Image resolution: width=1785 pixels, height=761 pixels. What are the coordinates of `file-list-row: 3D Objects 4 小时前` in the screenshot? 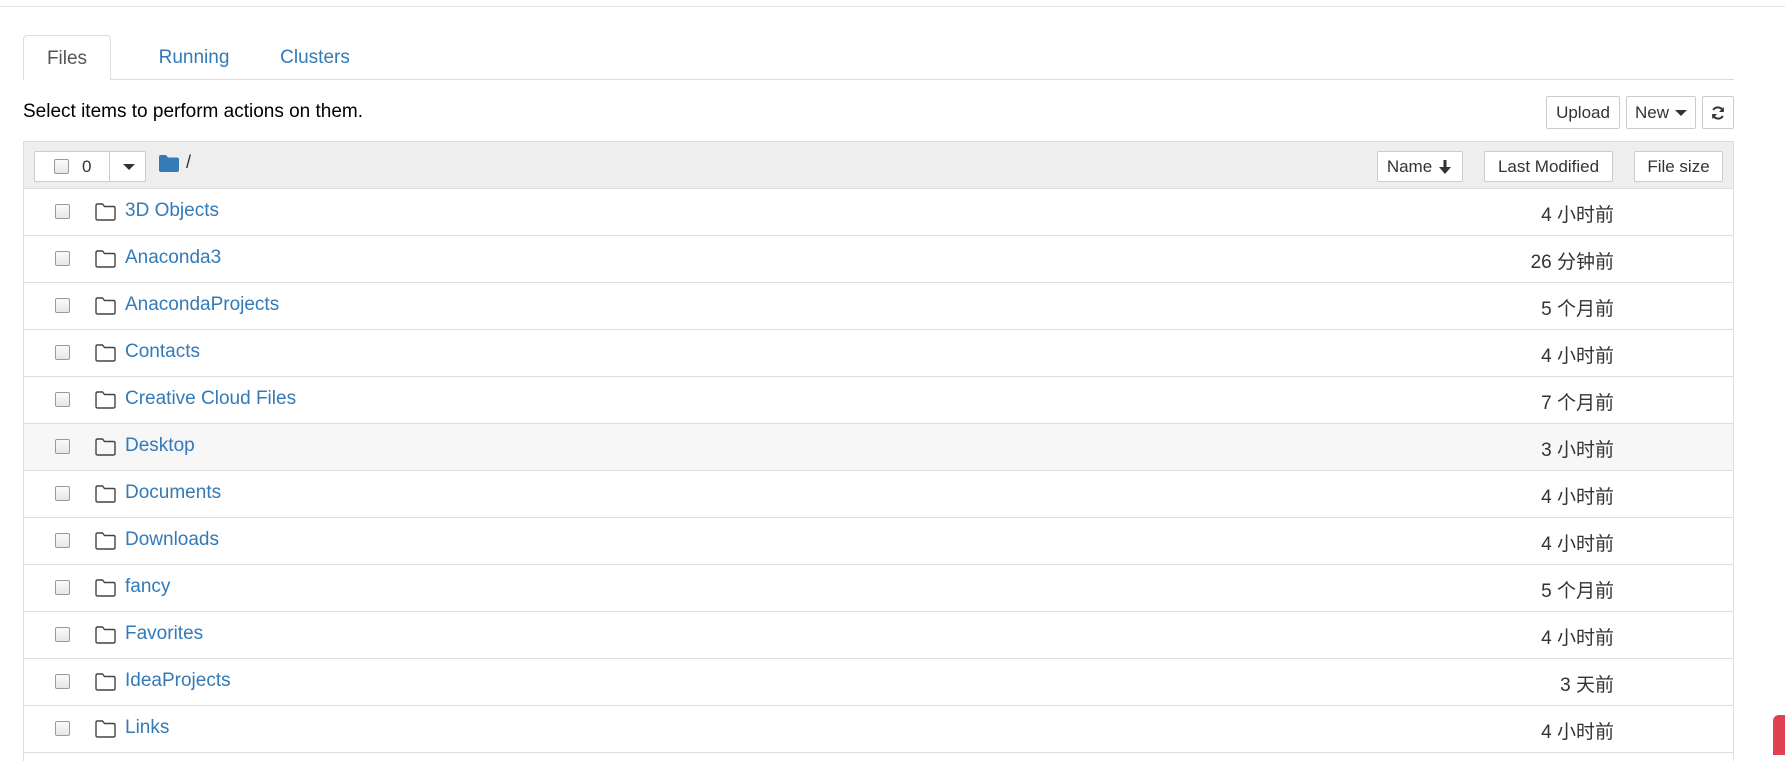 It's located at (878, 212).